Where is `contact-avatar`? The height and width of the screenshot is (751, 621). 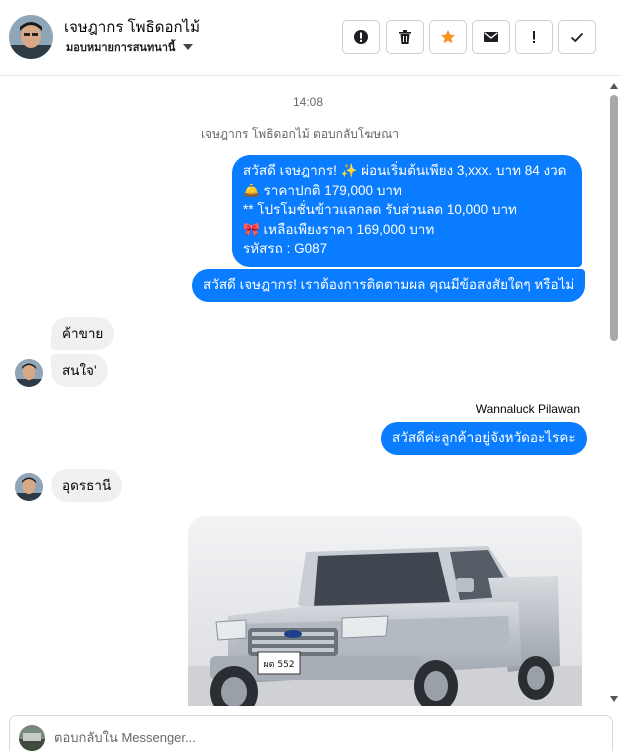
contact-avatar is located at coordinates (31, 37).